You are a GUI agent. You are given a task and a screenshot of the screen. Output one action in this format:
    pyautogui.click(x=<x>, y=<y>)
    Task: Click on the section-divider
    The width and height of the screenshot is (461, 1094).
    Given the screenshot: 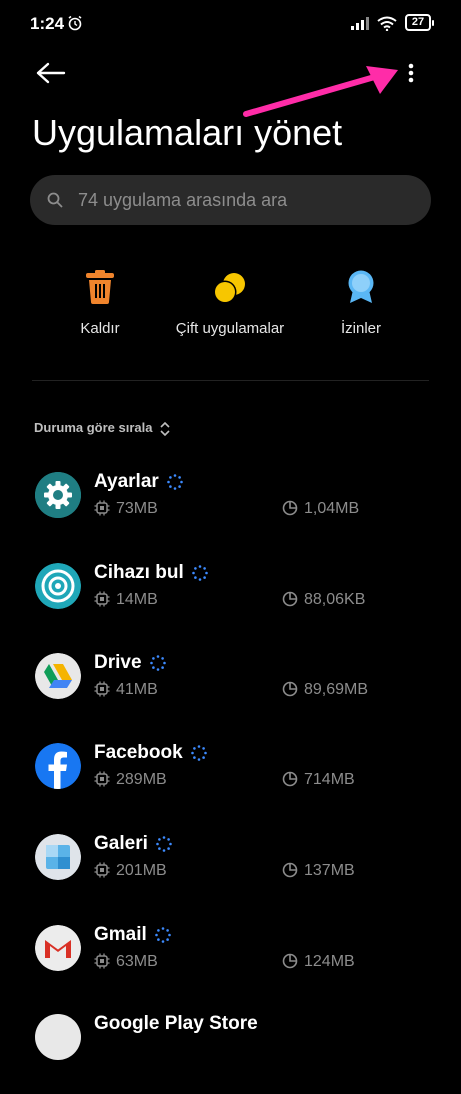 What is the action you would take?
    pyautogui.click(x=230, y=380)
    